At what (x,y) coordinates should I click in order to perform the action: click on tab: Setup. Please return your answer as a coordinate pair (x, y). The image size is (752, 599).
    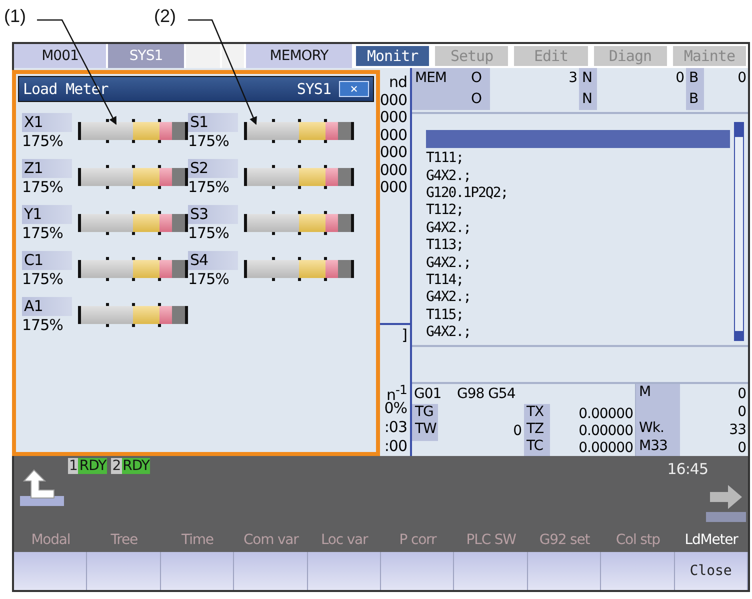
    Looking at the image, I should click on (471, 56).